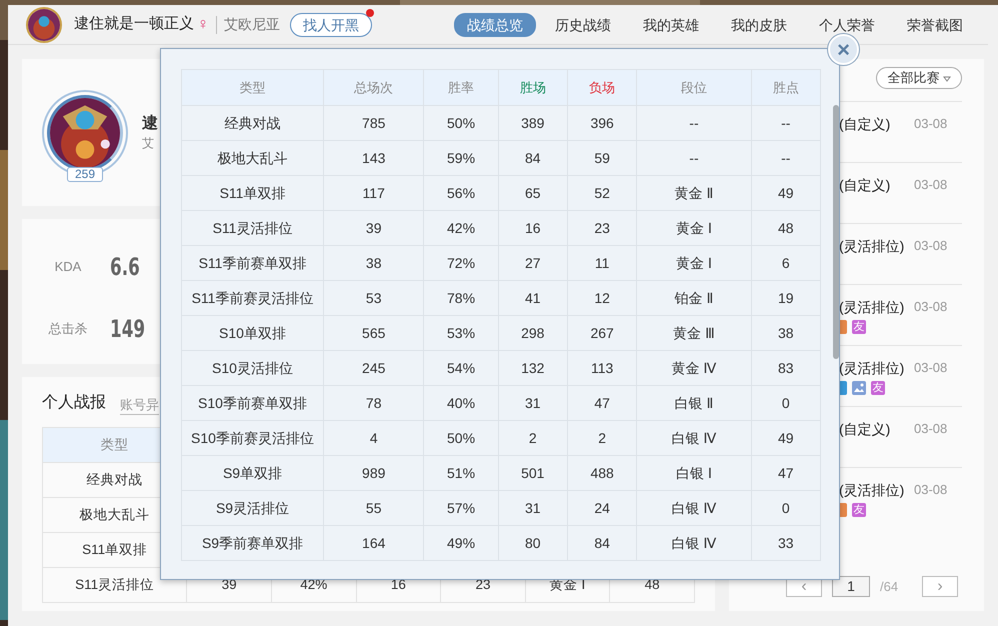 The image size is (998, 626). Describe the element at coordinates (374, 228) in the screenshot. I see `table-cell: 39` at that location.